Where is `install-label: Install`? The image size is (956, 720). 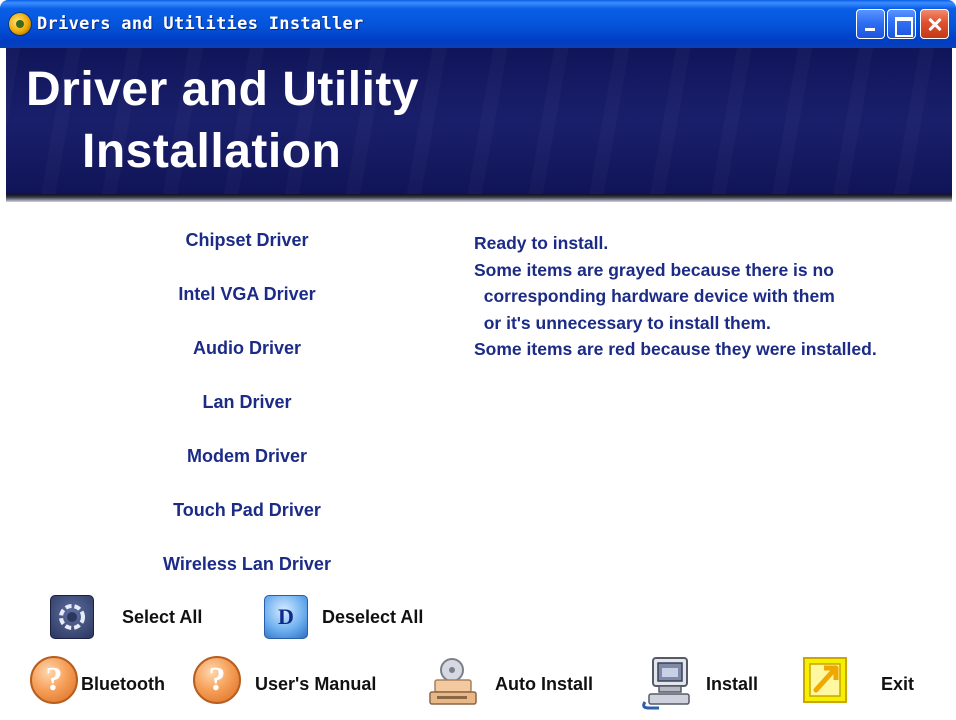
install-label: Install is located at coordinates (732, 684).